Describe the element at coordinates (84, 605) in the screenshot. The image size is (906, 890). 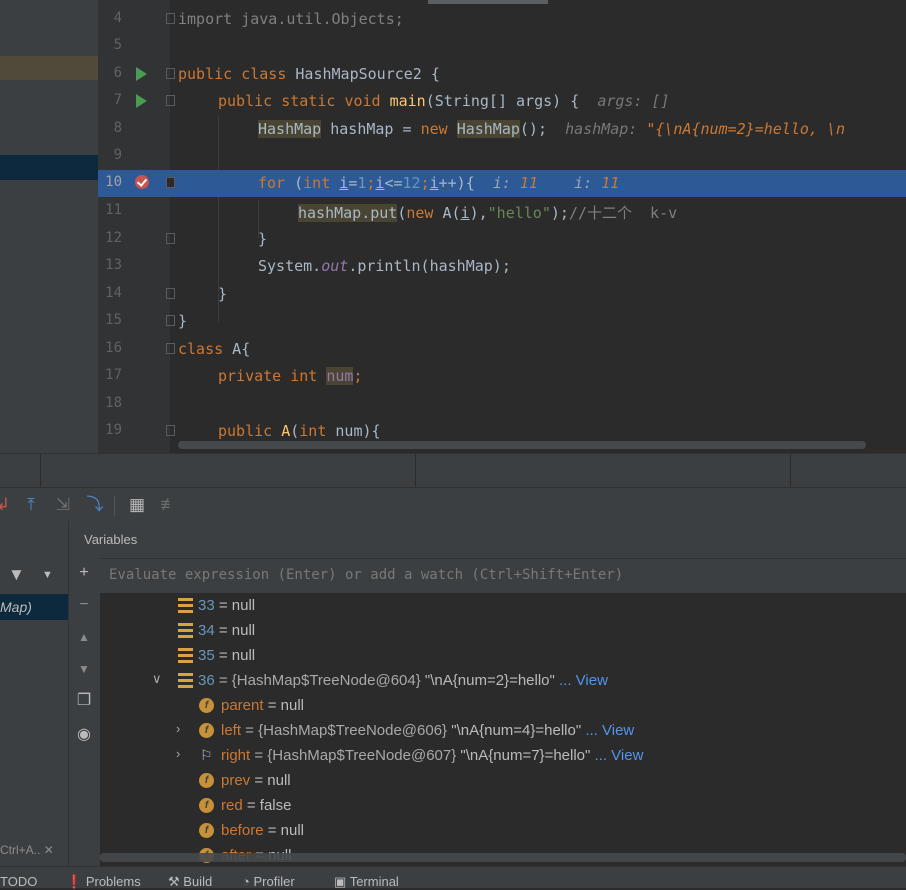
I see `remove-watch-icon: −` at that location.